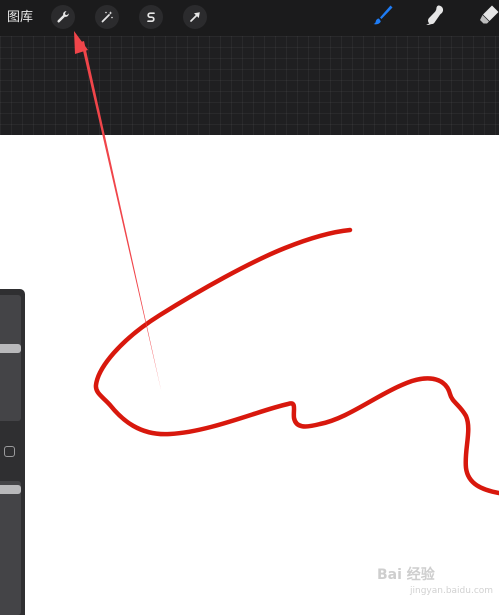 This screenshot has width=499, height=615. I want to click on brush-icon, so click(383, 17).